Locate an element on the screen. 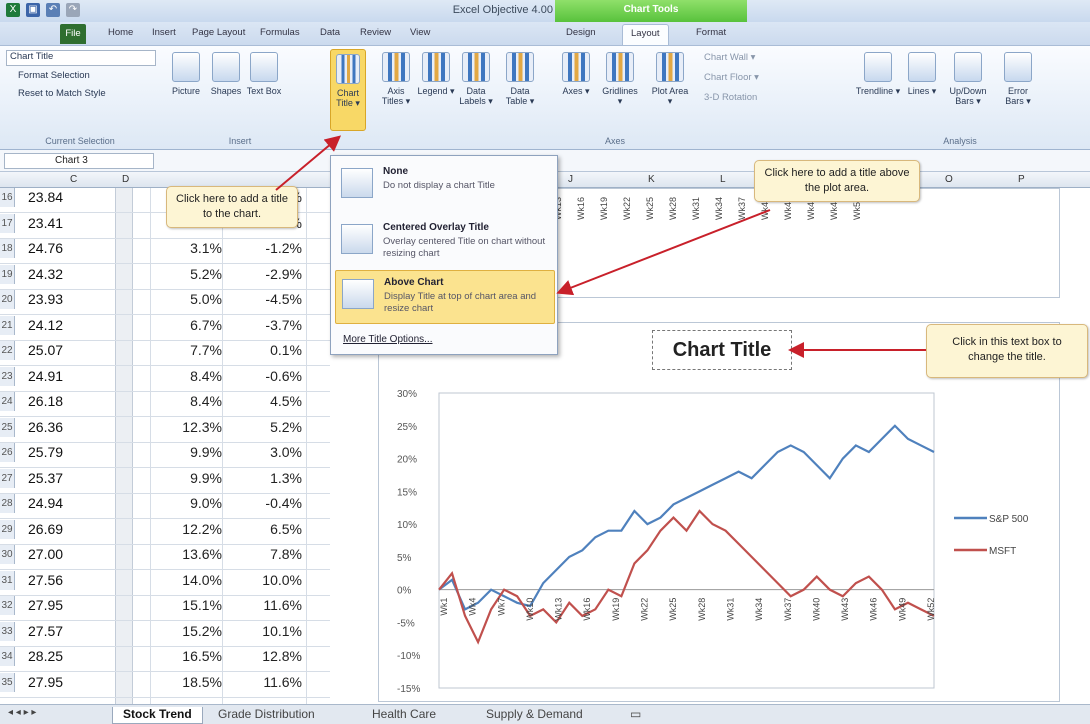 The width and height of the screenshot is (1090, 724). tab-page-layout: Page Layout is located at coordinates (218, 32).